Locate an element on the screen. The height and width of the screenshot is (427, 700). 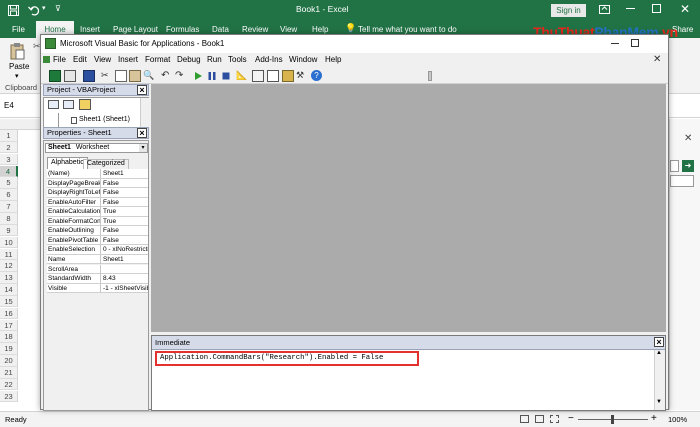
name-box: E4 is located at coordinates (9, 105).